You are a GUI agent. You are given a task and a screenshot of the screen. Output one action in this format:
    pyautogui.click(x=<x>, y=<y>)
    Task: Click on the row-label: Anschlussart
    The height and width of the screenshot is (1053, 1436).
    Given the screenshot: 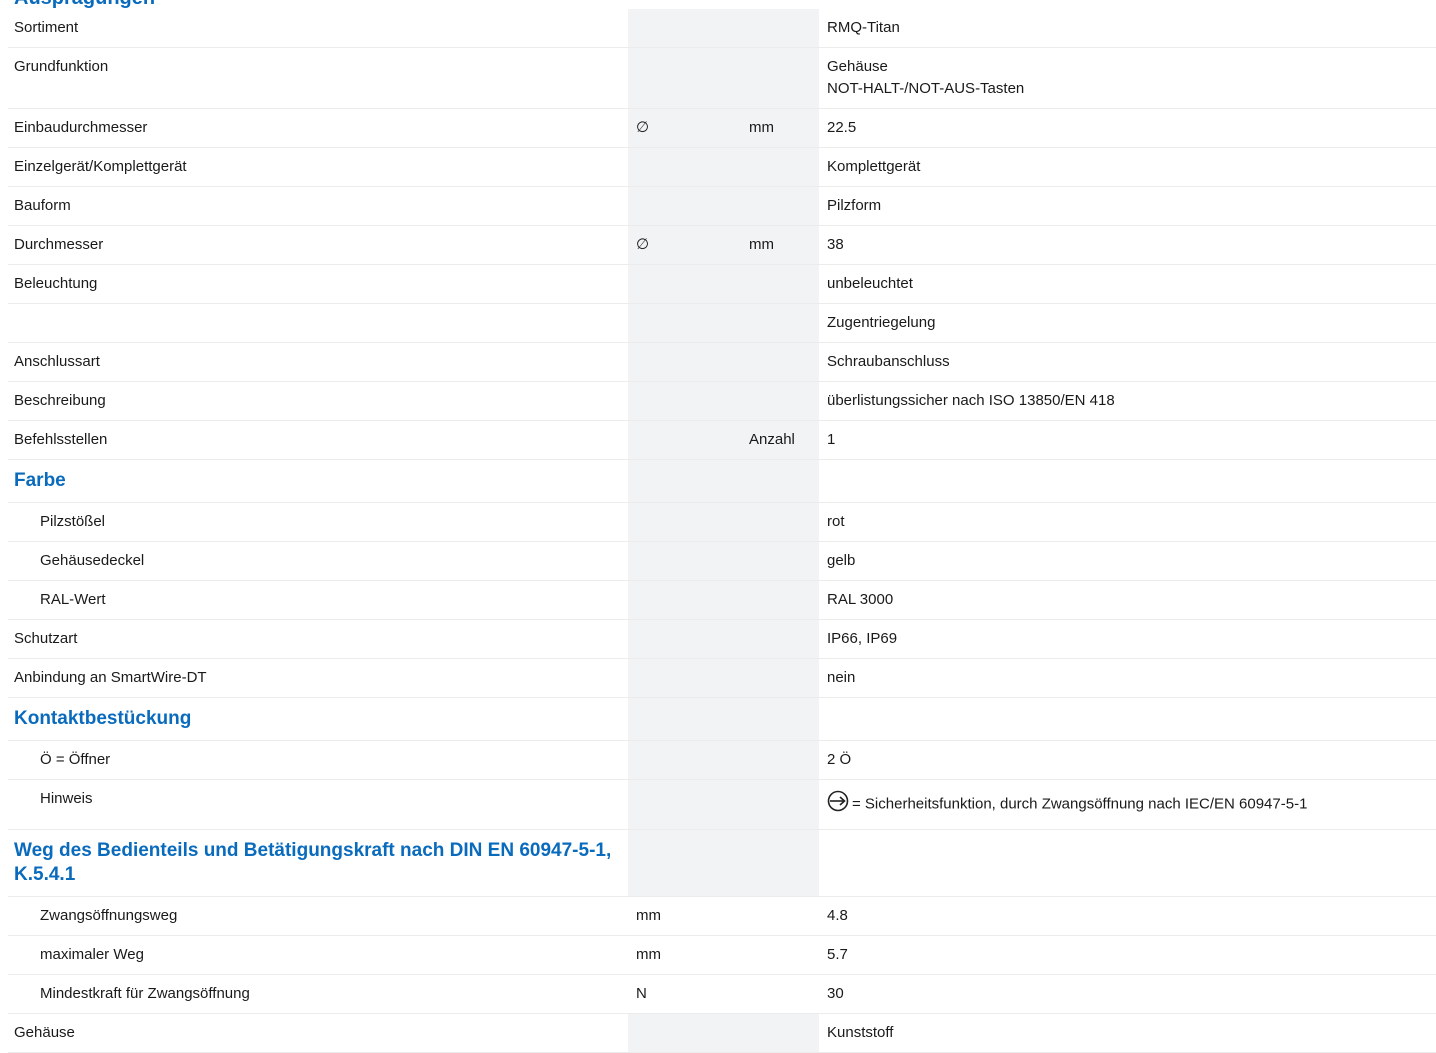 What is the action you would take?
    pyautogui.click(x=318, y=362)
    